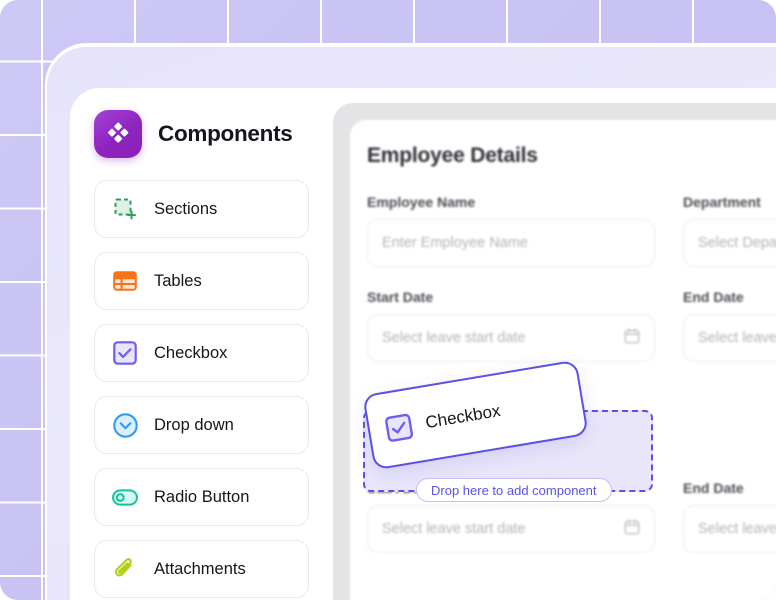 The width and height of the screenshot is (776, 600). Describe the element at coordinates (186, 208) in the screenshot. I see `sidebar-item-label: Sections` at that location.